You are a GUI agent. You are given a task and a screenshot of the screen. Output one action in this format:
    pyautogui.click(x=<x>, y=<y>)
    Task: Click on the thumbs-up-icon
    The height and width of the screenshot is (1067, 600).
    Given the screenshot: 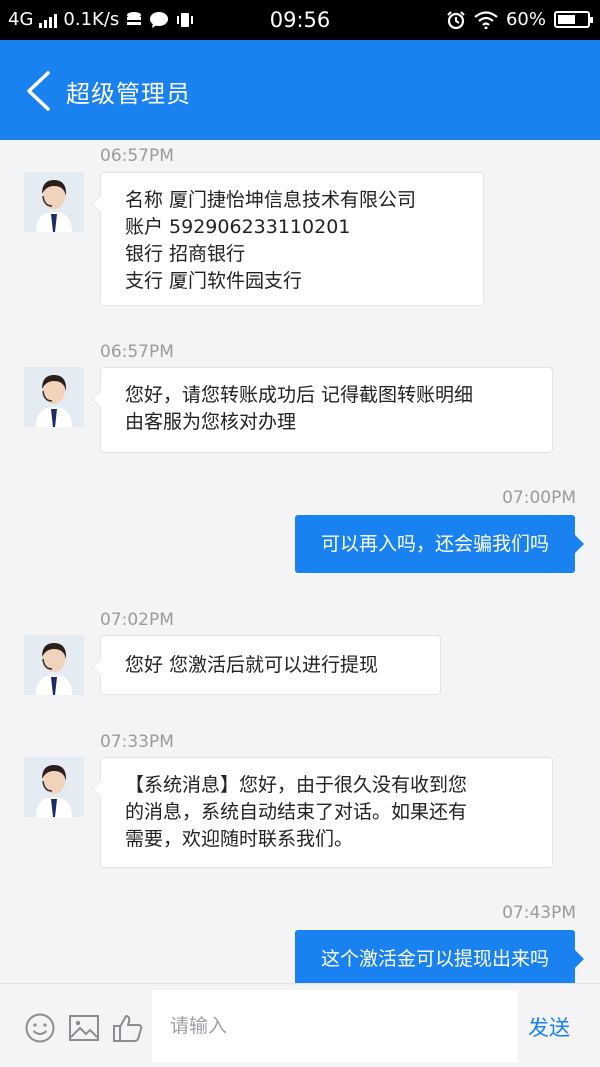 What is the action you would take?
    pyautogui.click(x=128, y=1028)
    